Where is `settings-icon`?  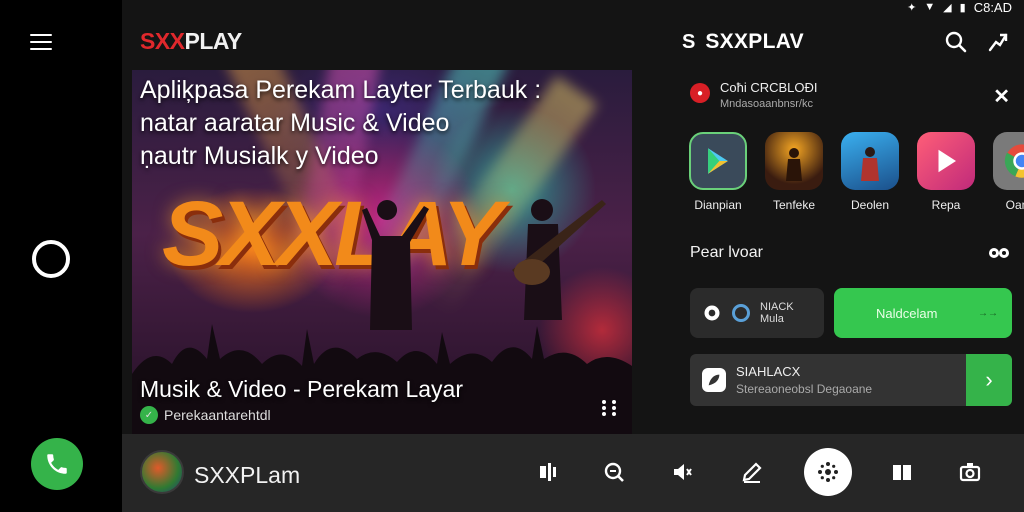 settings-icon is located at coordinates (712, 313).